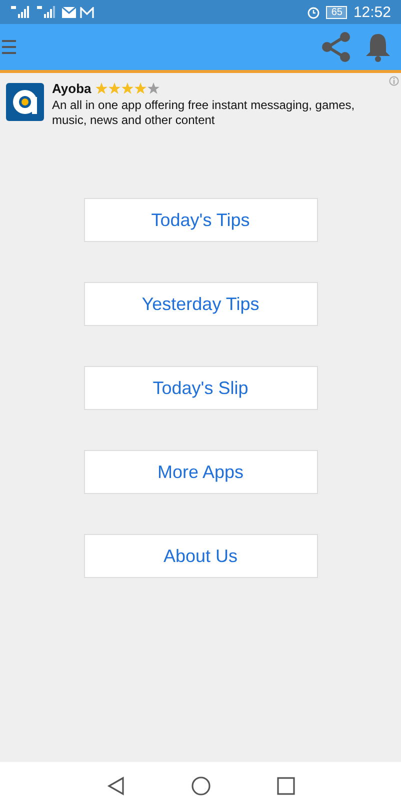 The image size is (401, 809). What do you see at coordinates (201, 556) in the screenshot?
I see `menu-button: About Us` at bounding box center [201, 556].